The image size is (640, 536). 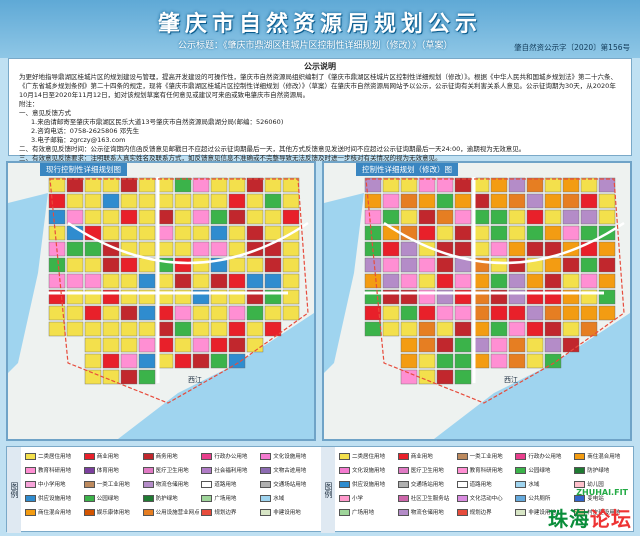 What do you see at coordinates (430, 499) in the screenshot?
I see `legend-label: 社区卫生服务站` at bounding box center [430, 499].